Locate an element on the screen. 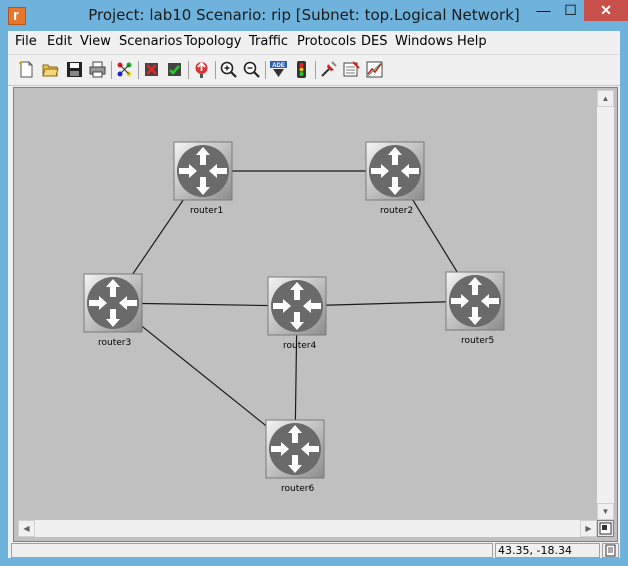 The image size is (628, 566). app-logo-letter: r is located at coordinates (16, 15).